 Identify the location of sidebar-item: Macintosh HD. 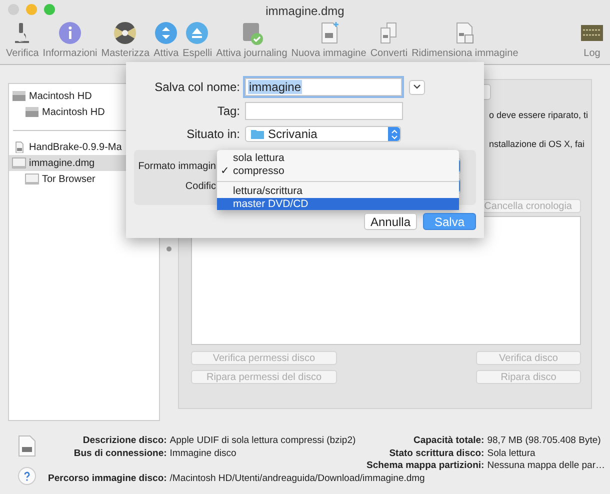
(84, 112).